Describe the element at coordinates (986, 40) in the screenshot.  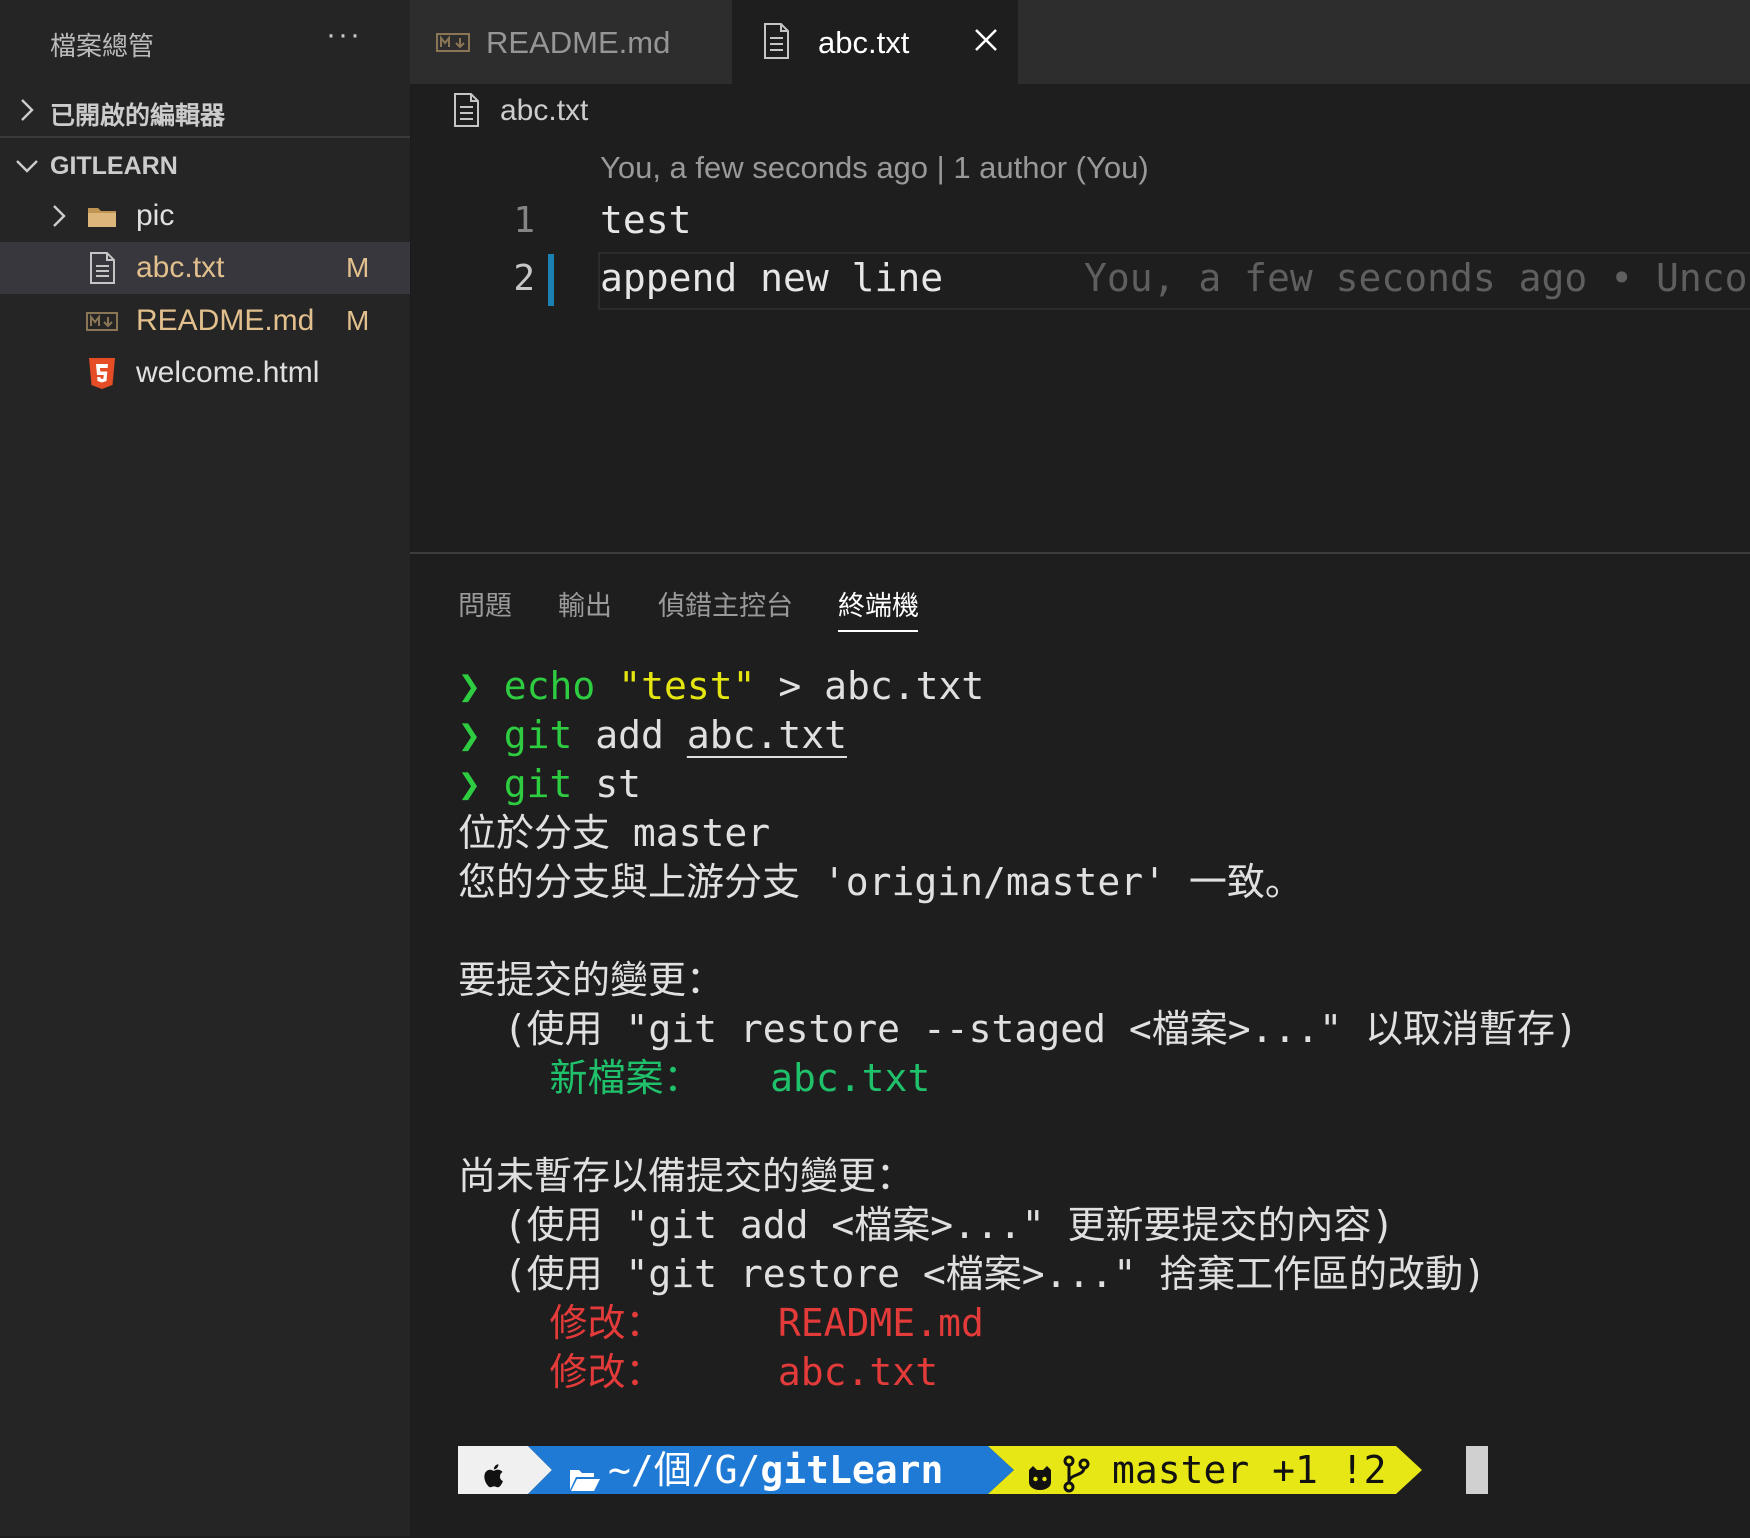
I see `close-icon` at that location.